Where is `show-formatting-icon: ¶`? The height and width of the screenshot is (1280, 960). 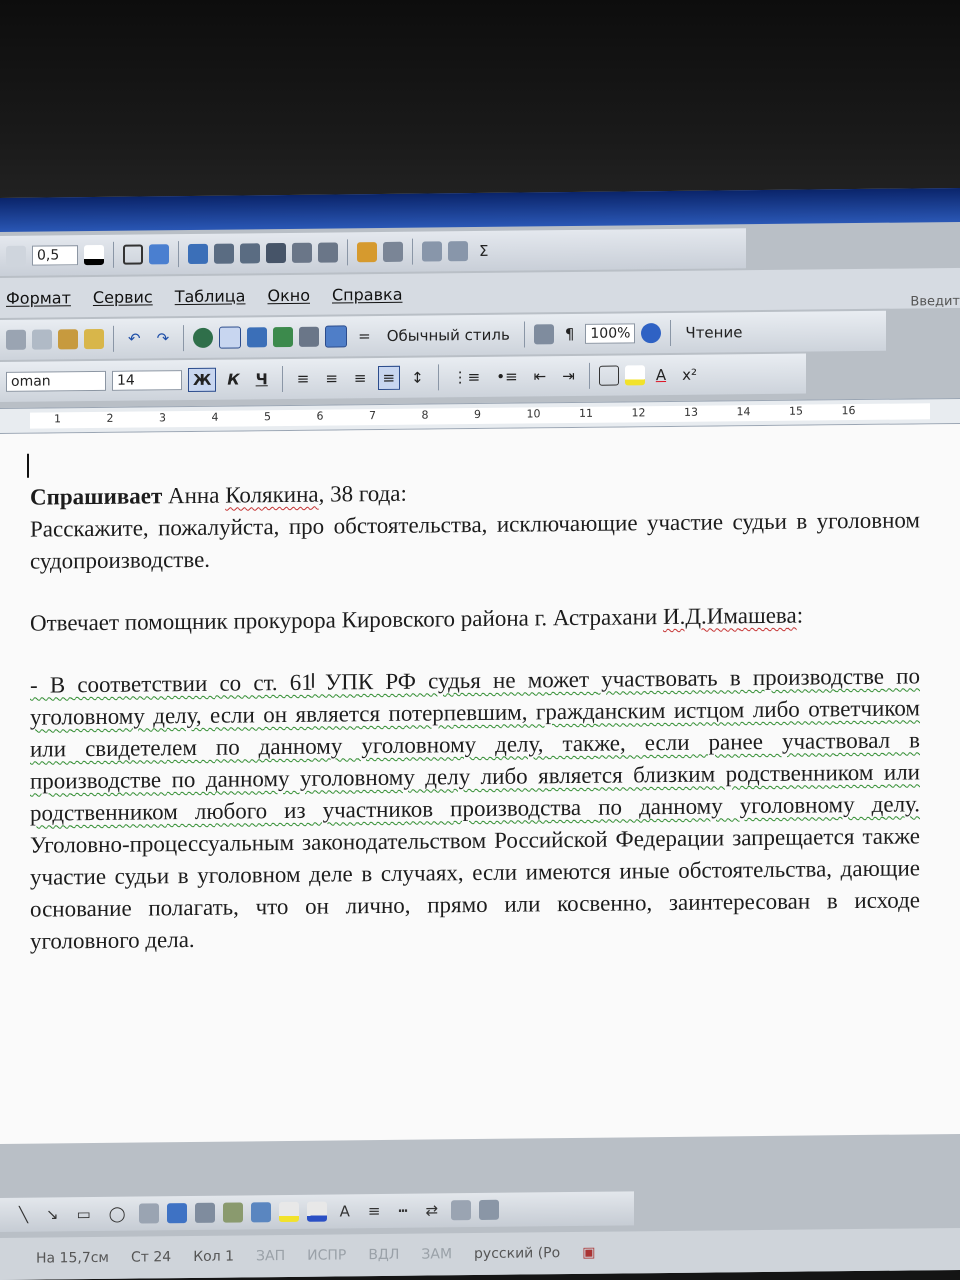 show-formatting-icon: ¶ is located at coordinates (570, 334).